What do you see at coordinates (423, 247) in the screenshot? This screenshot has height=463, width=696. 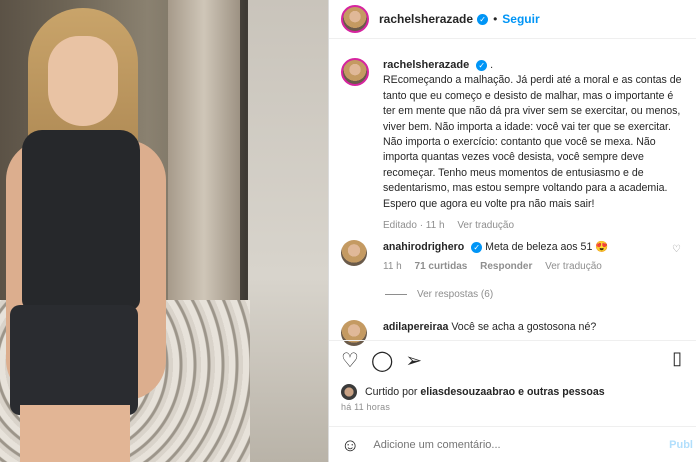 I see `commenter-username: anahirodrighero` at bounding box center [423, 247].